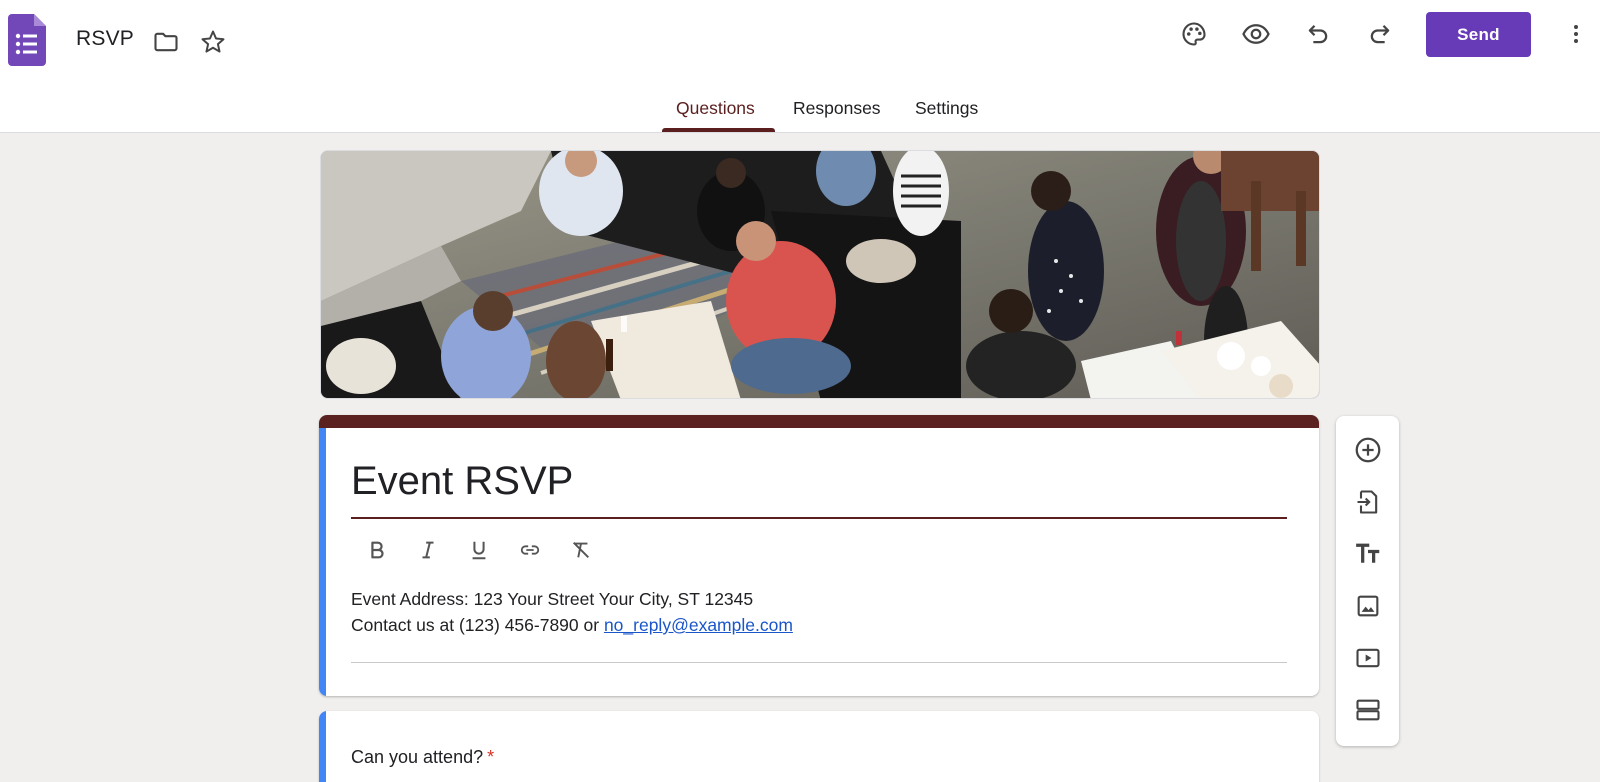  I want to click on question-title: Can you attend? *, so click(422, 757).